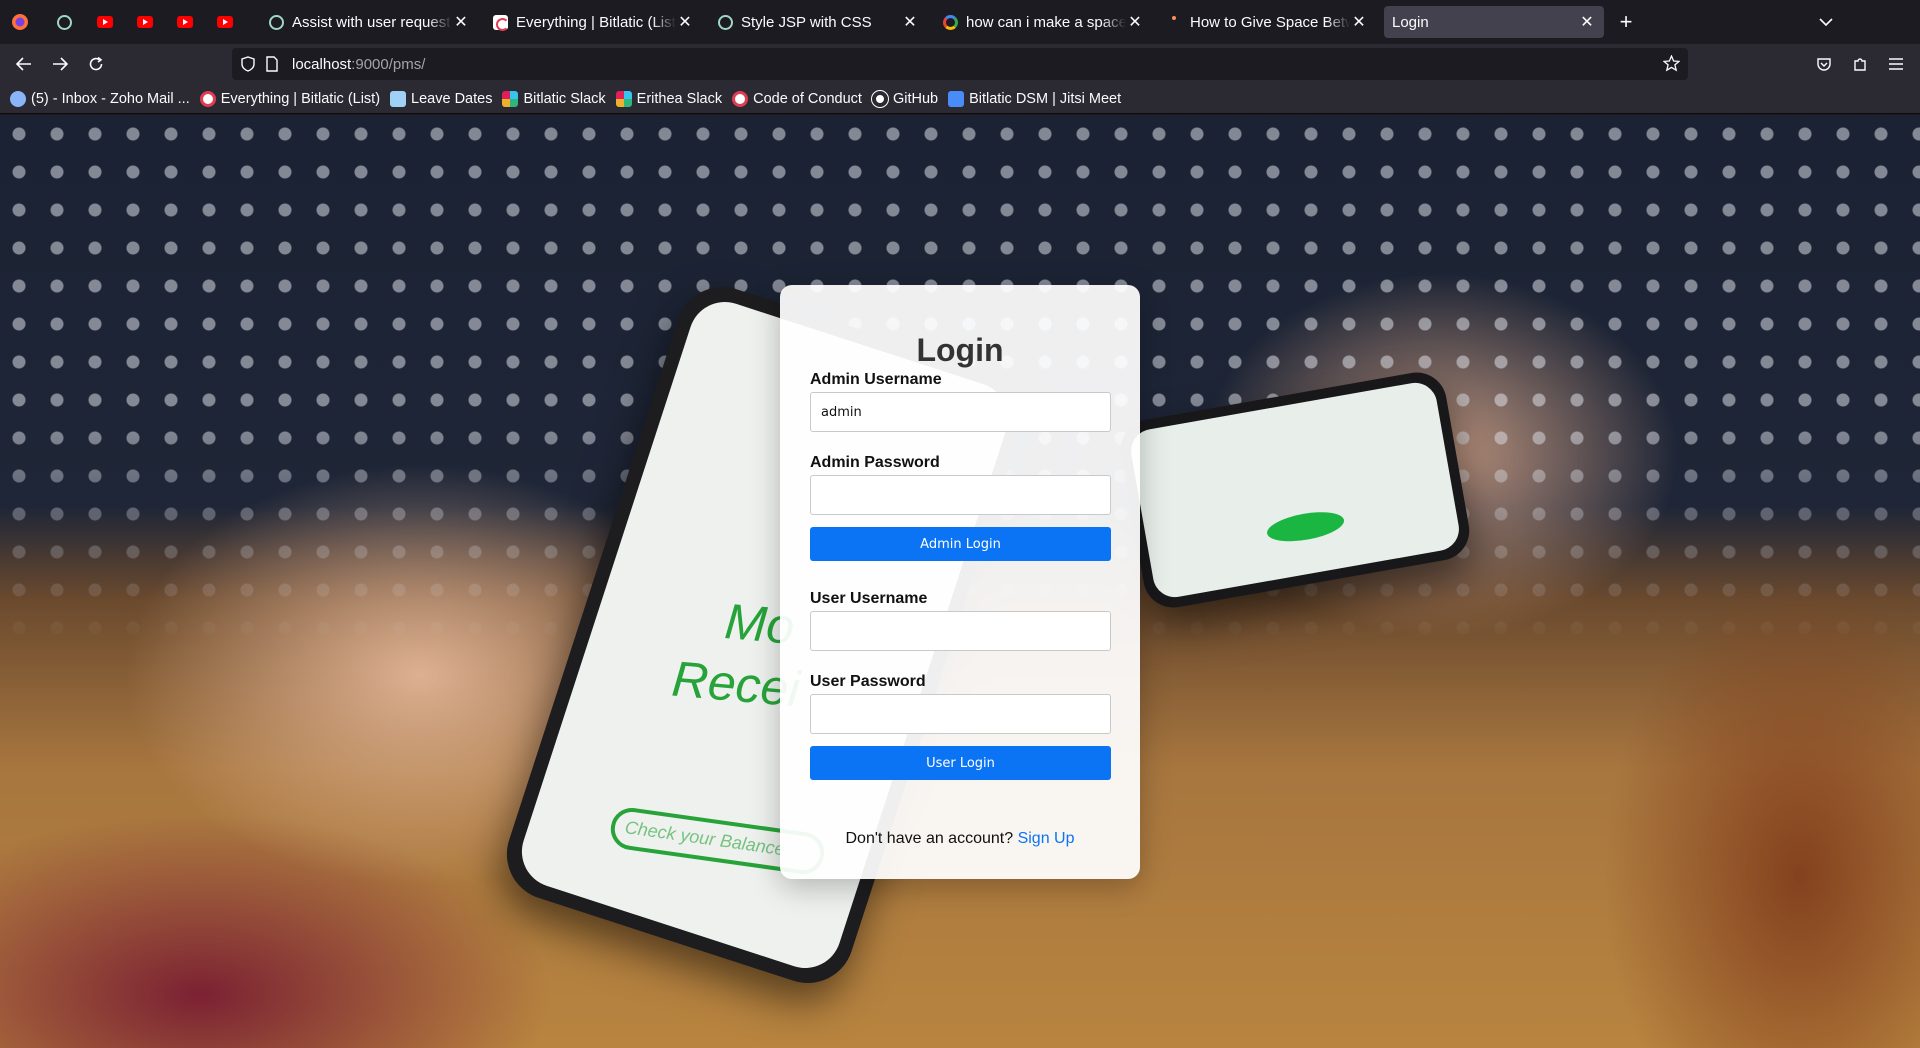  What do you see at coordinates (1270, 22) in the screenshot?
I see `tab-title: How to Give Space Between` at bounding box center [1270, 22].